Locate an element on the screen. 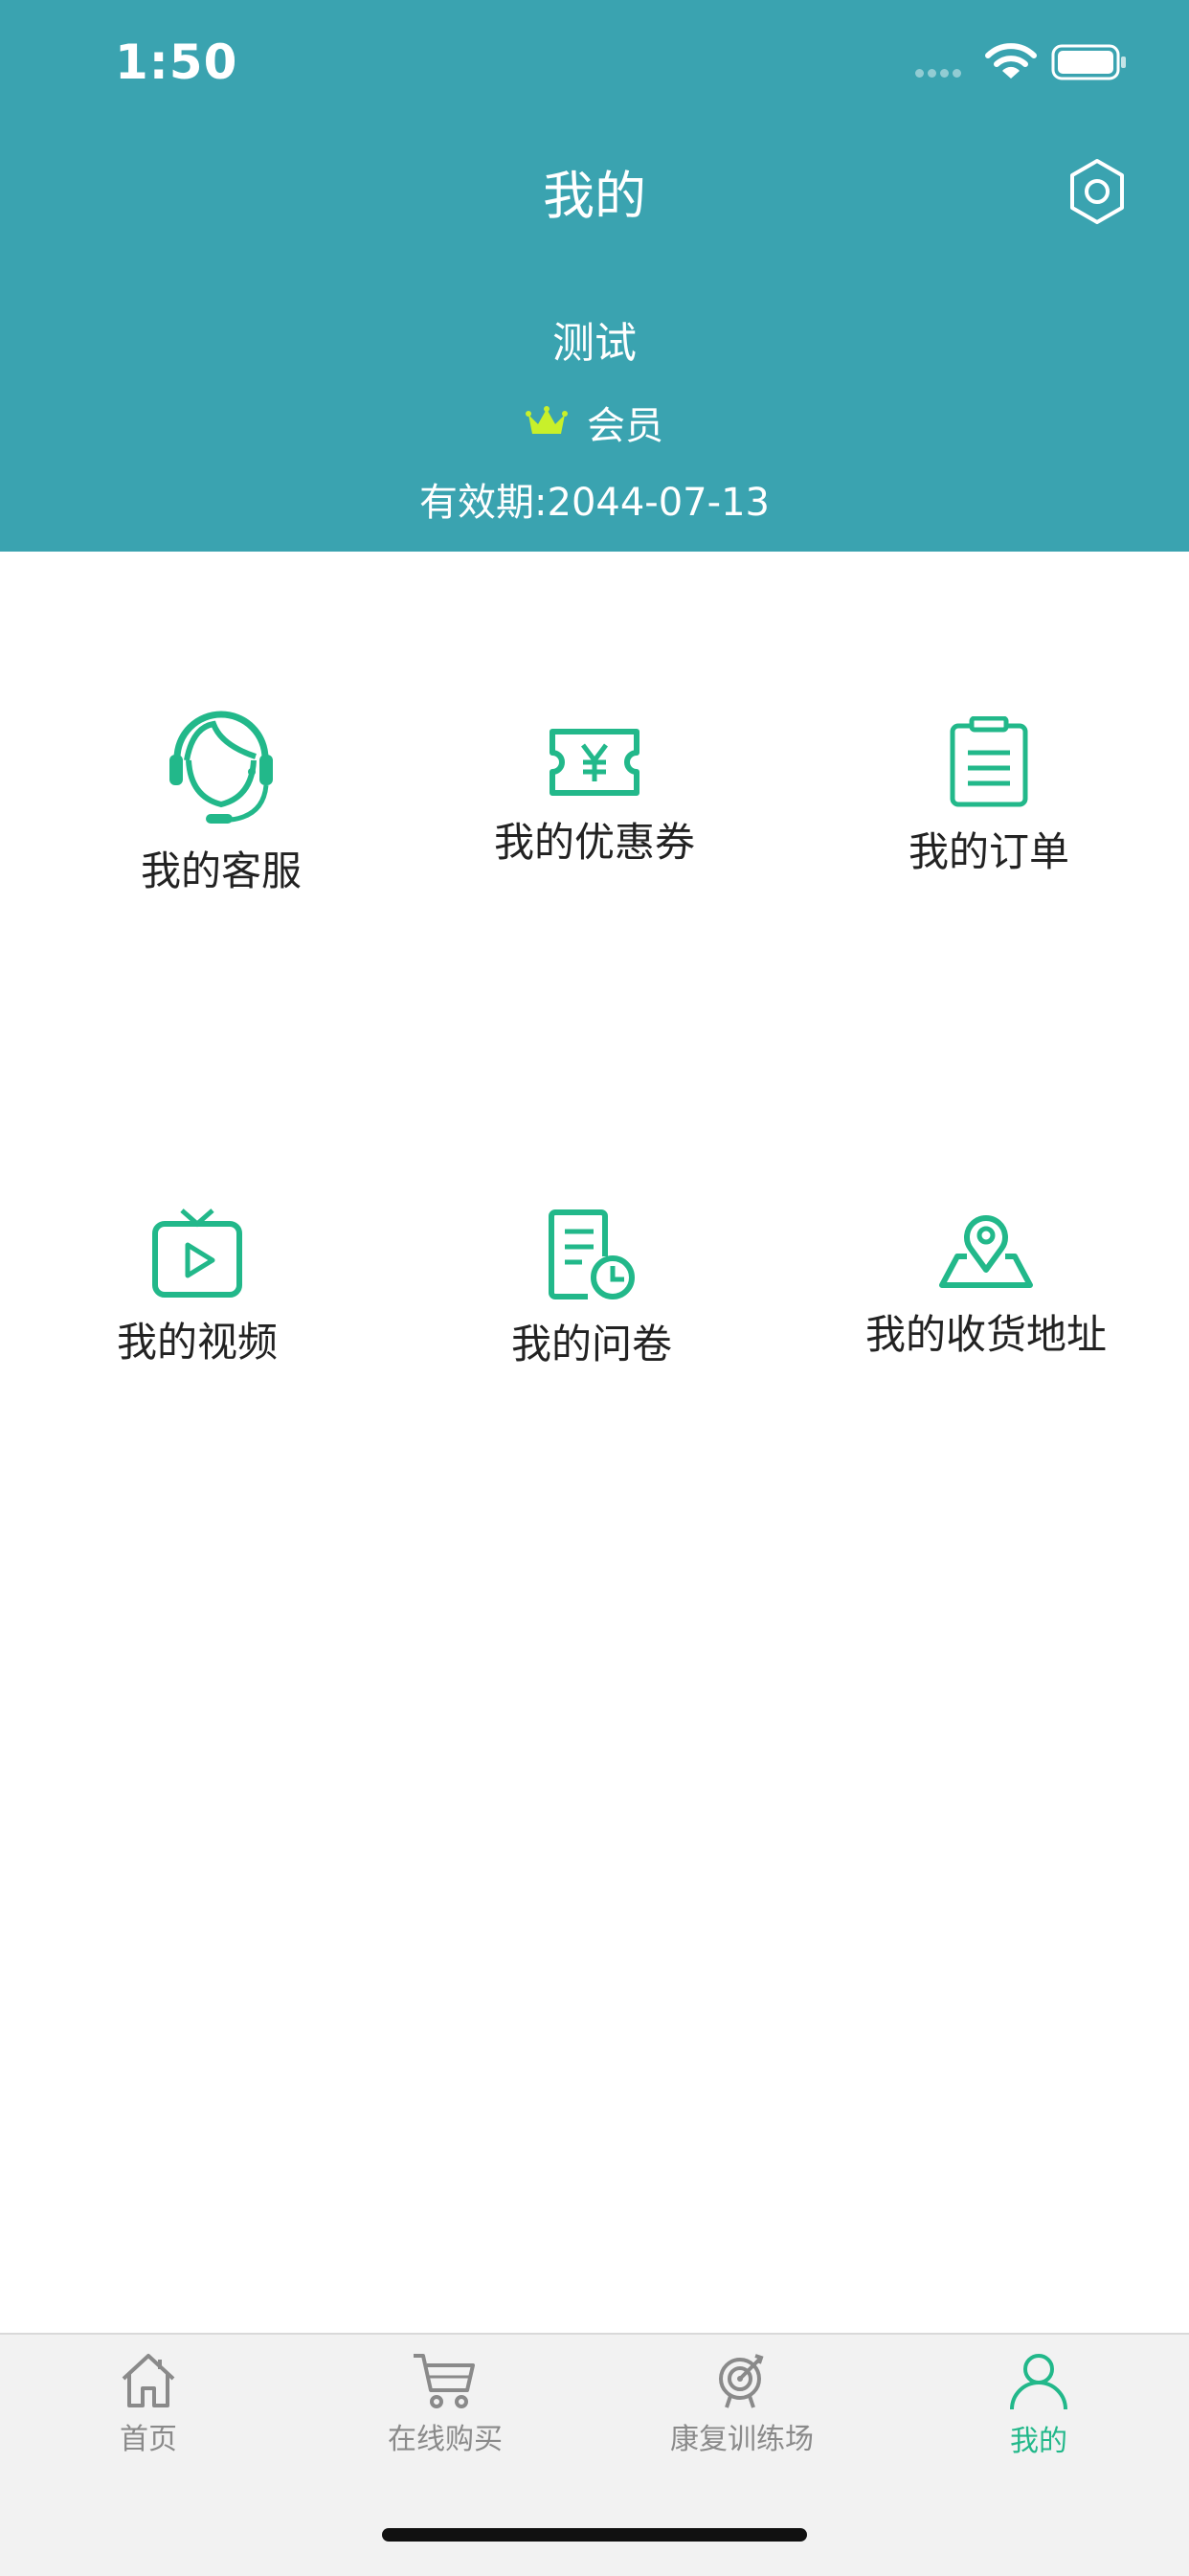 This screenshot has width=1189, height=2576. wifi-icon is located at coordinates (1011, 61).